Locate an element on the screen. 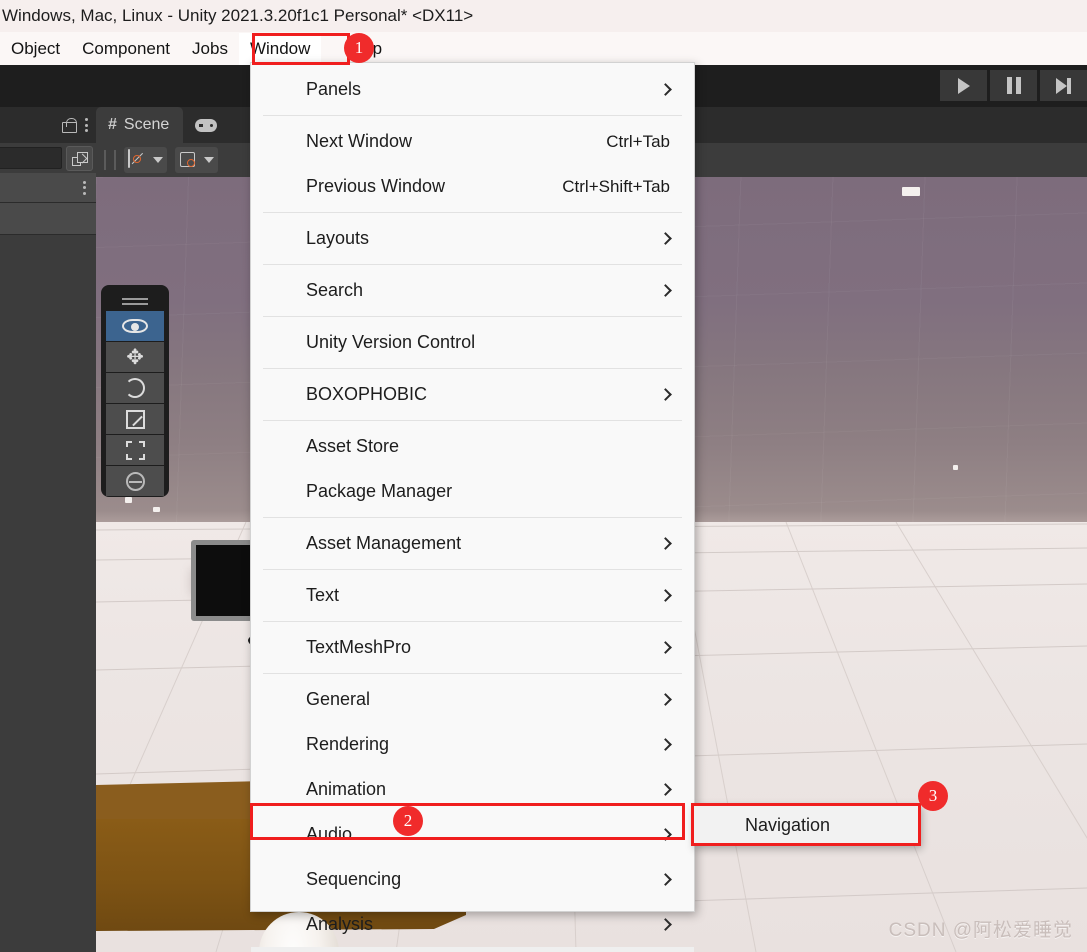 The height and width of the screenshot is (952, 1087). menu-item-label: Next Window is located at coordinates (359, 141).